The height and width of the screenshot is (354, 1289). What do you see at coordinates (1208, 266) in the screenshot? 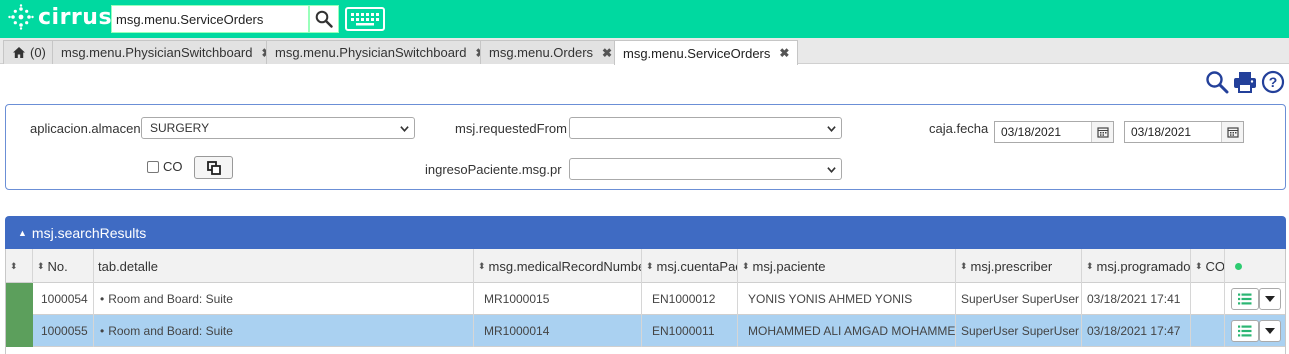
I see `column-header-co: ⬍ CO` at bounding box center [1208, 266].